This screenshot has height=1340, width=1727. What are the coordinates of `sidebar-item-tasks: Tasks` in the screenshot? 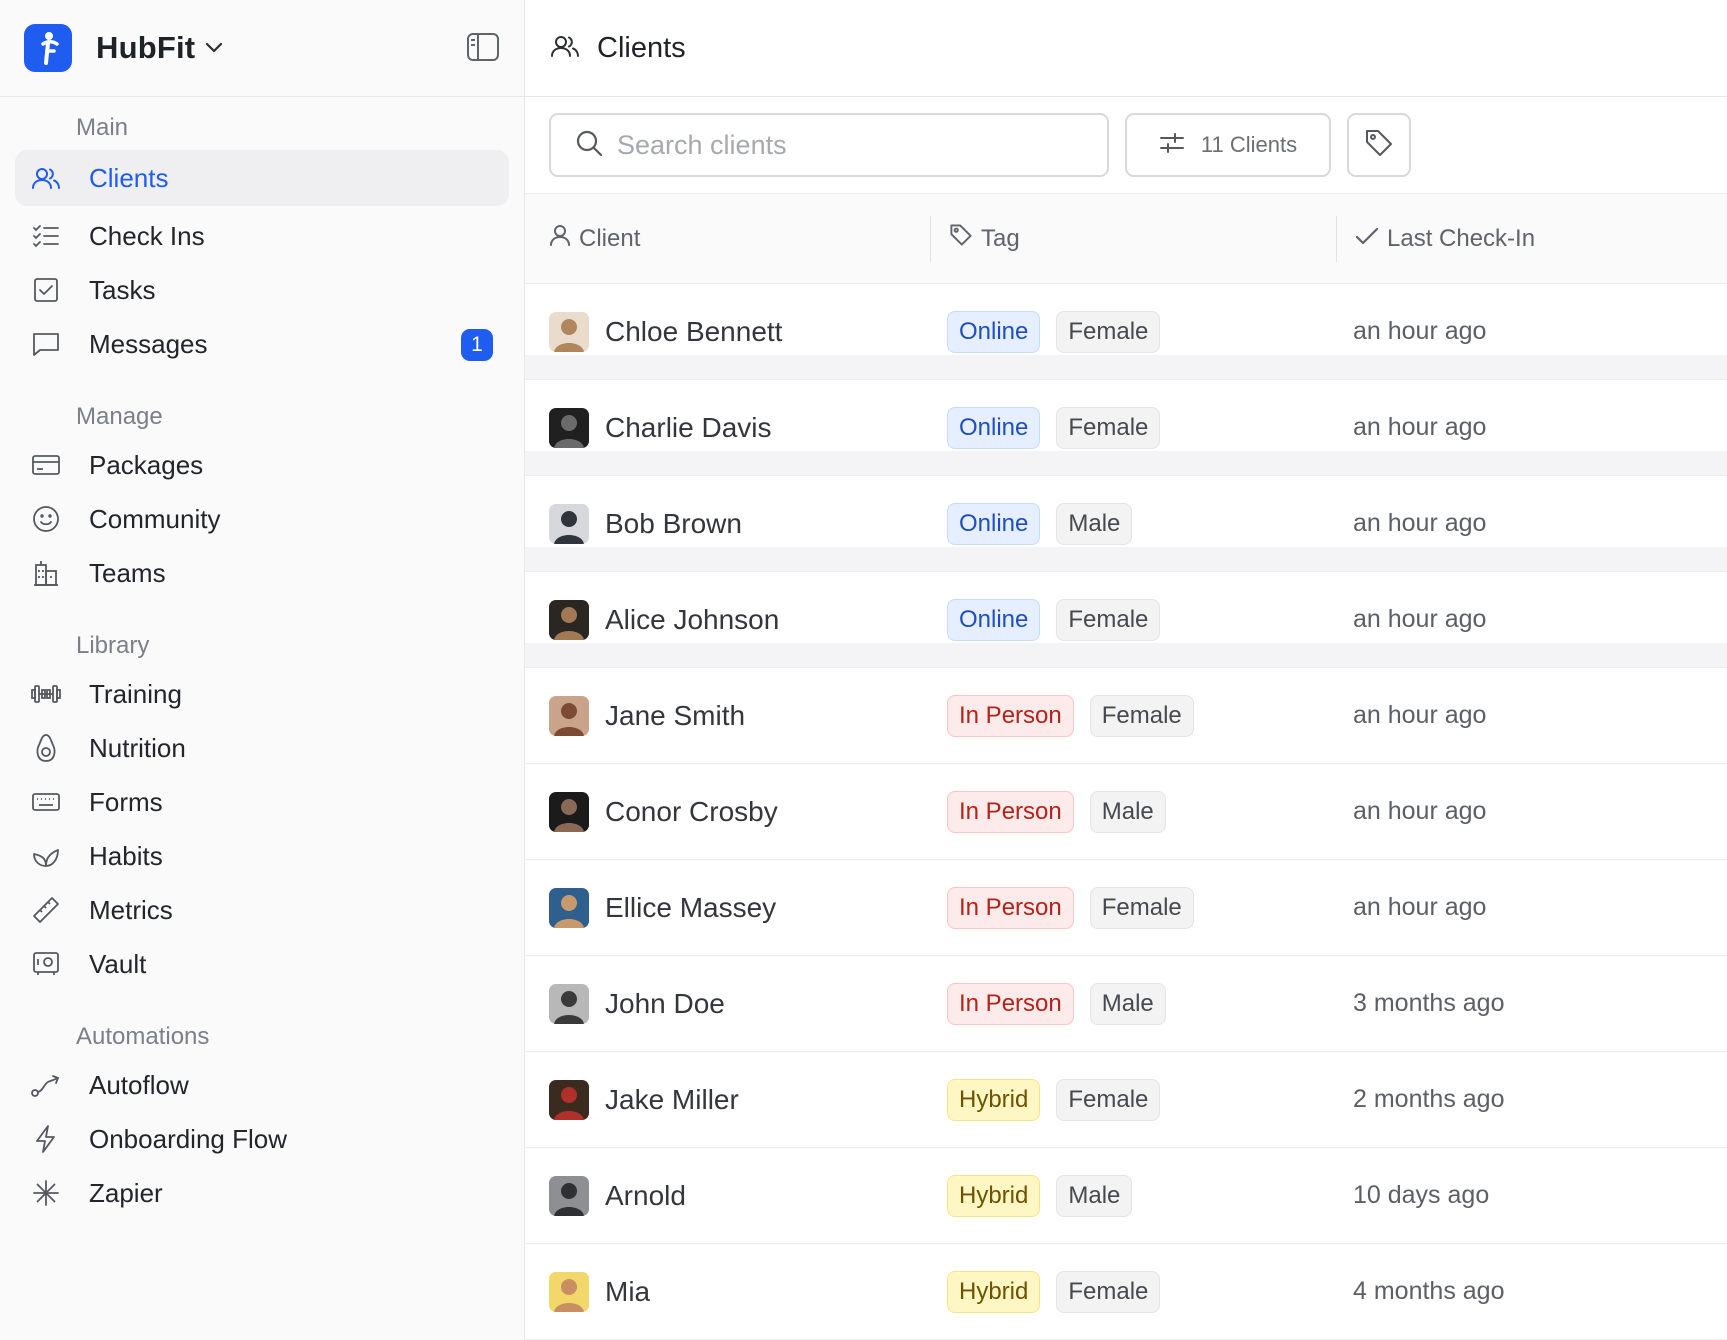 It's located at (262, 290).